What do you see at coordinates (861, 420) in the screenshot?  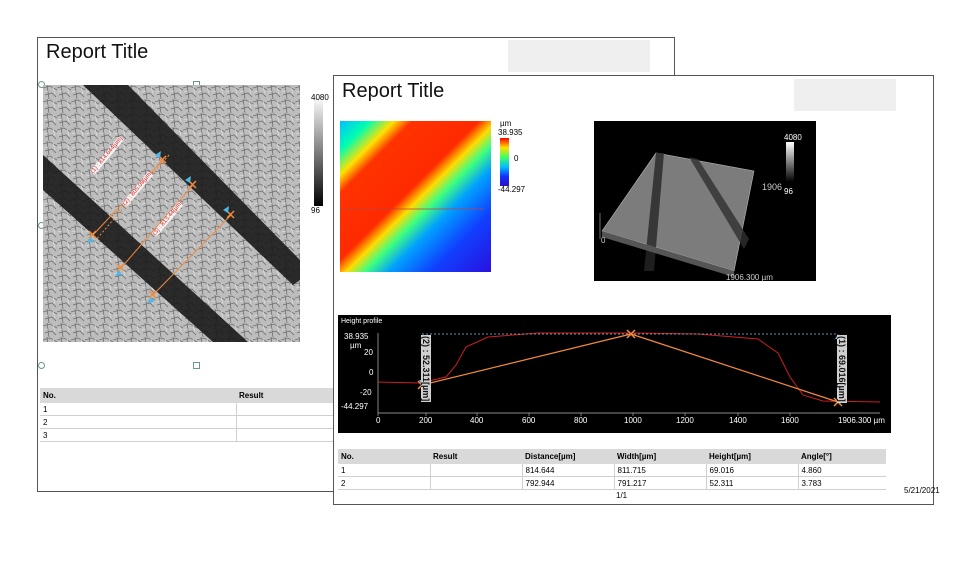 I see `x-end-label: 1906.300 µm` at bounding box center [861, 420].